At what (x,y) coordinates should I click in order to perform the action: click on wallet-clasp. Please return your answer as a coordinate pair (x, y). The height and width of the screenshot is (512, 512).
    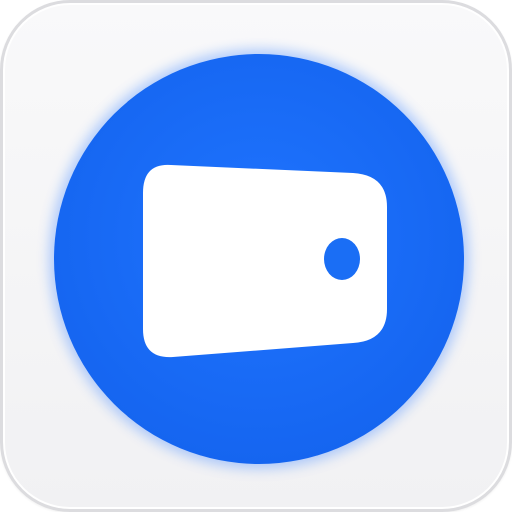
    Looking at the image, I should click on (342, 259).